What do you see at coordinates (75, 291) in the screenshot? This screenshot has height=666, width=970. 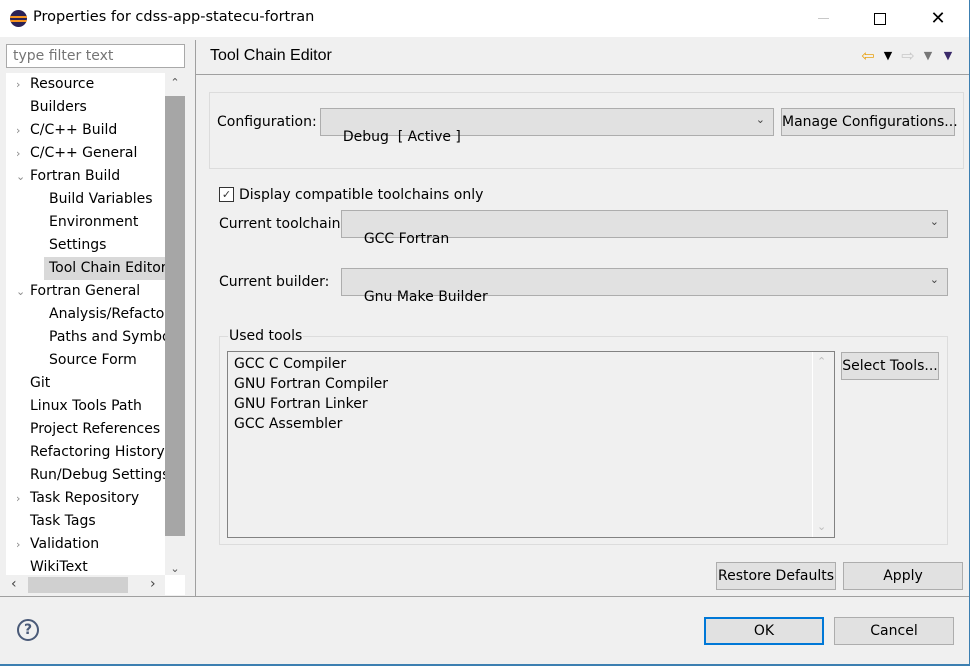 I see `tree-item: ⌄ Fortran General` at bounding box center [75, 291].